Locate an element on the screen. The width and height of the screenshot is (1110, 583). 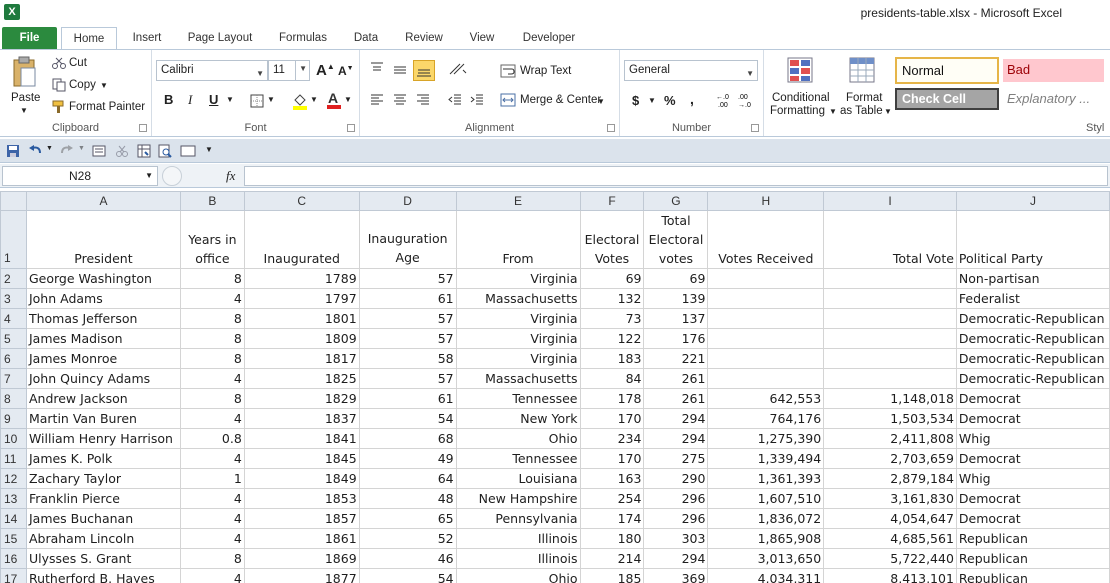
cell-d: 65 is located at coordinates (407, 518).